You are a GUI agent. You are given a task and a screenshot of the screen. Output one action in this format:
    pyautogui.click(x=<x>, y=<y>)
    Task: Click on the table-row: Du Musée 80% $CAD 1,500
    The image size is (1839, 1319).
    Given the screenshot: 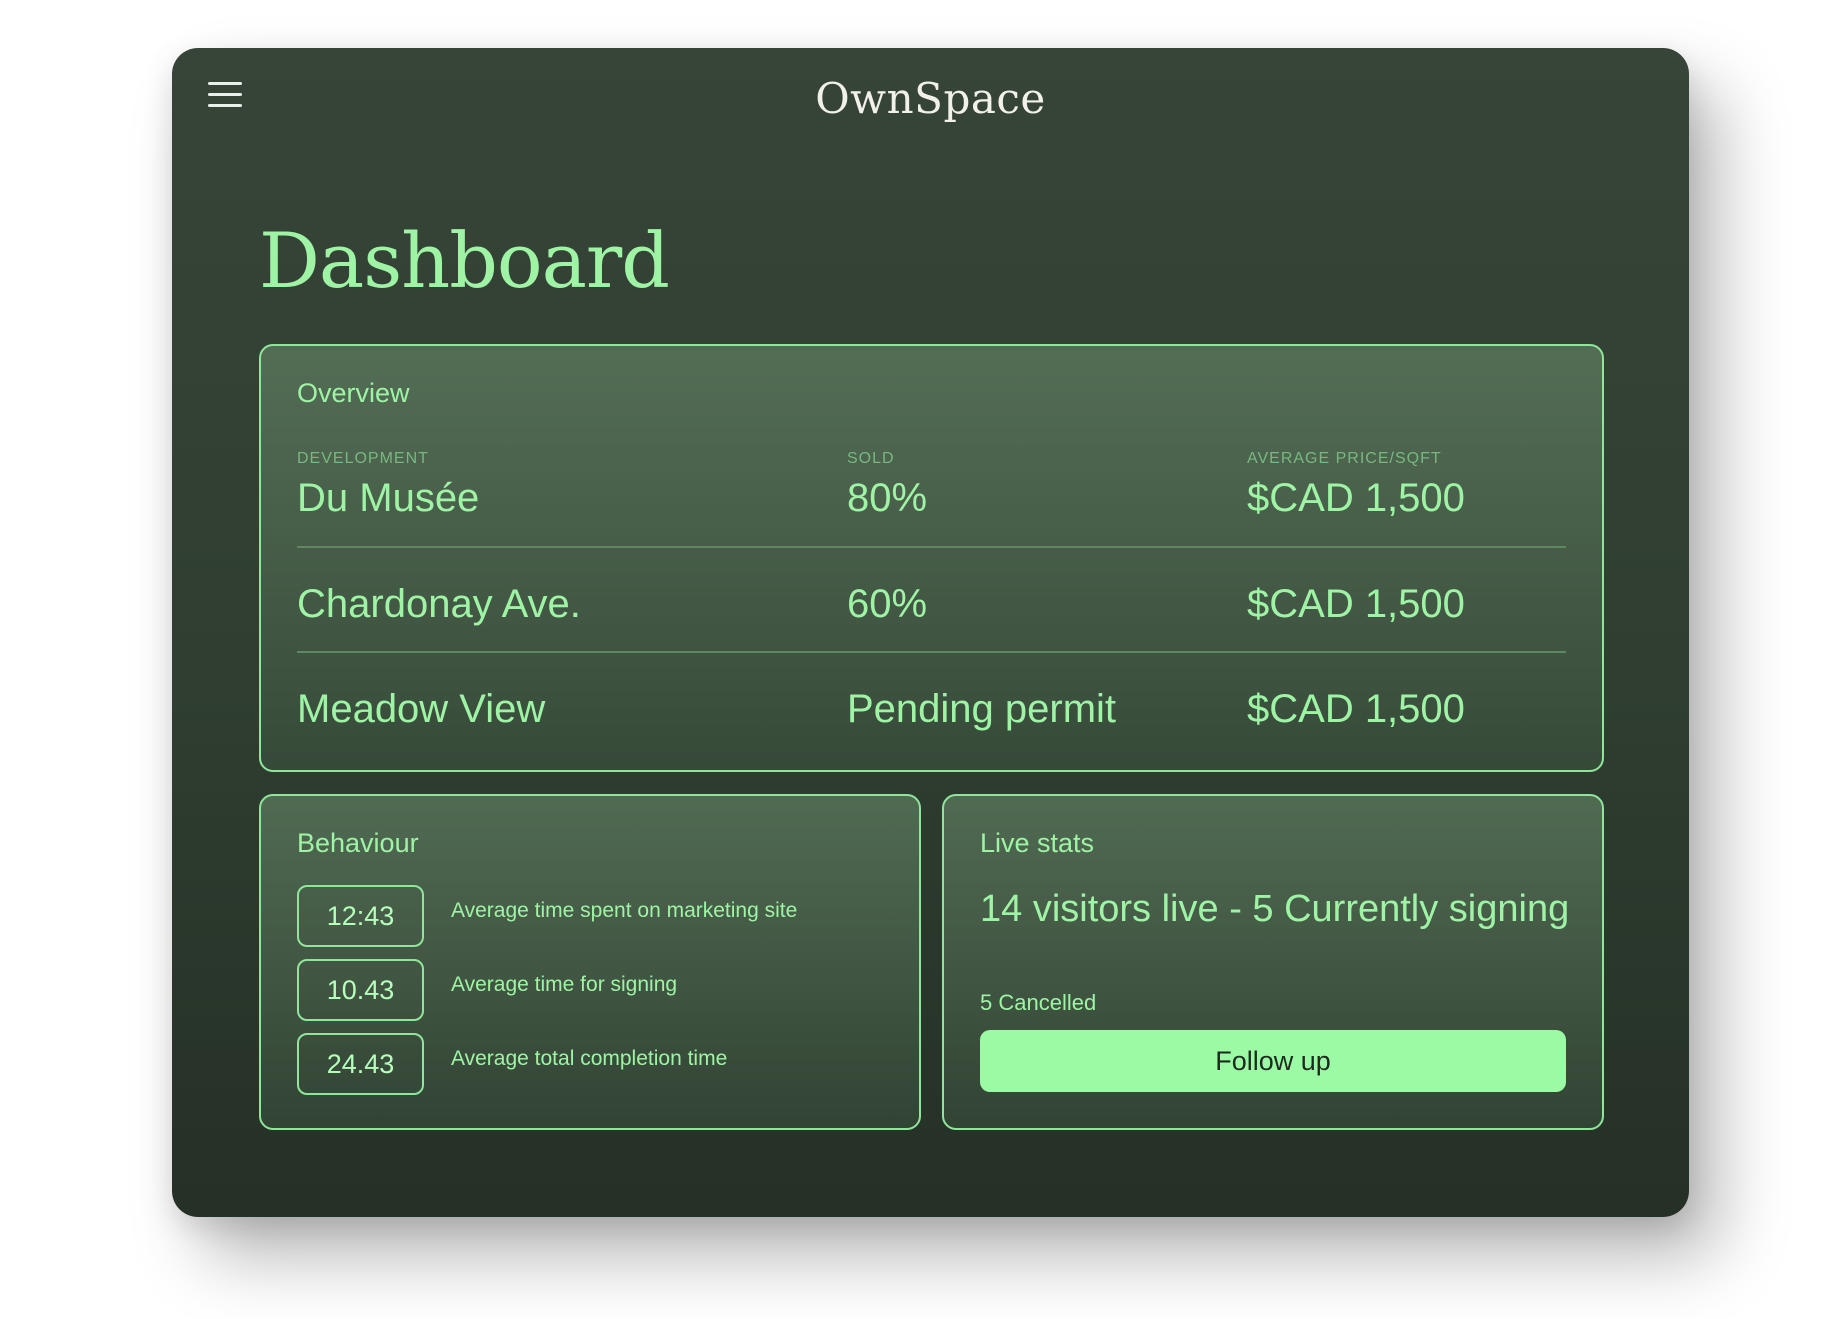 What is the action you would take?
    pyautogui.click(x=931, y=516)
    